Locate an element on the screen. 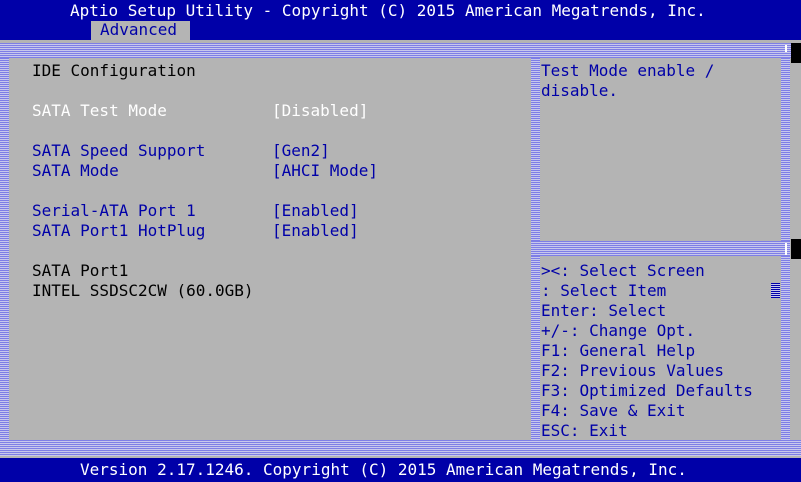 The height and width of the screenshot is (482, 801). setting-label-sata-mode: SATA Mode is located at coordinates (75, 171).